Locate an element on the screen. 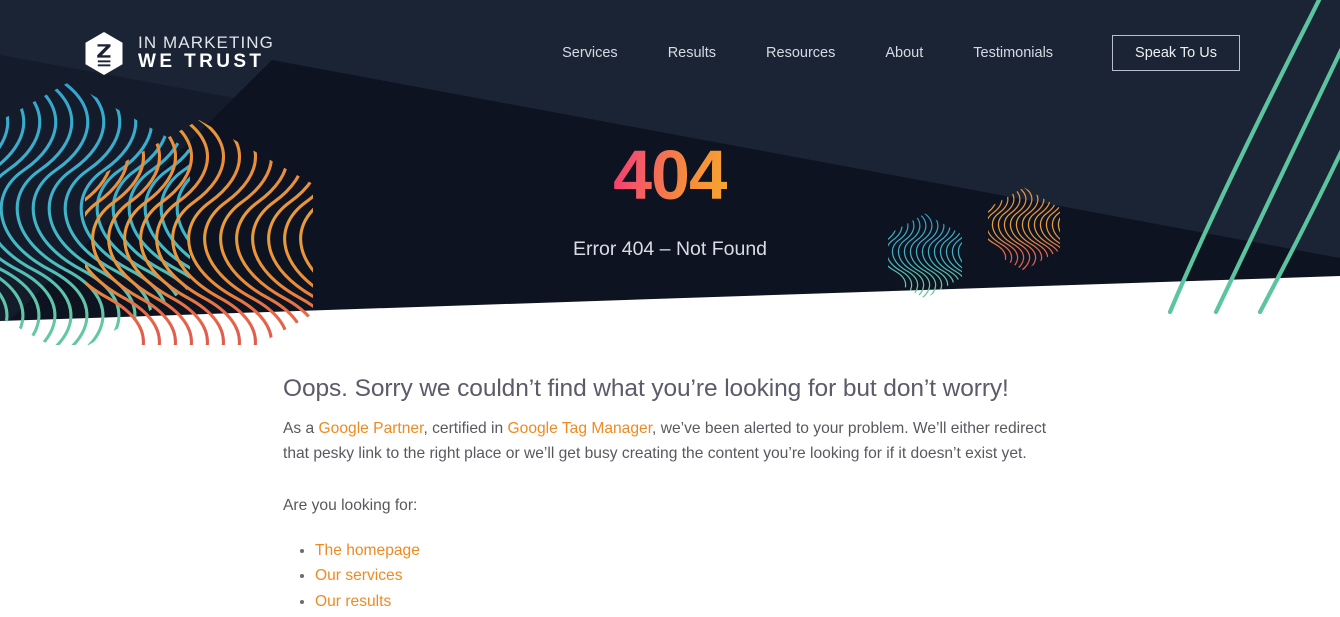 The height and width of the screenshot is (617, 1340). nav-item-about: About is located at coordinates (904, 53).